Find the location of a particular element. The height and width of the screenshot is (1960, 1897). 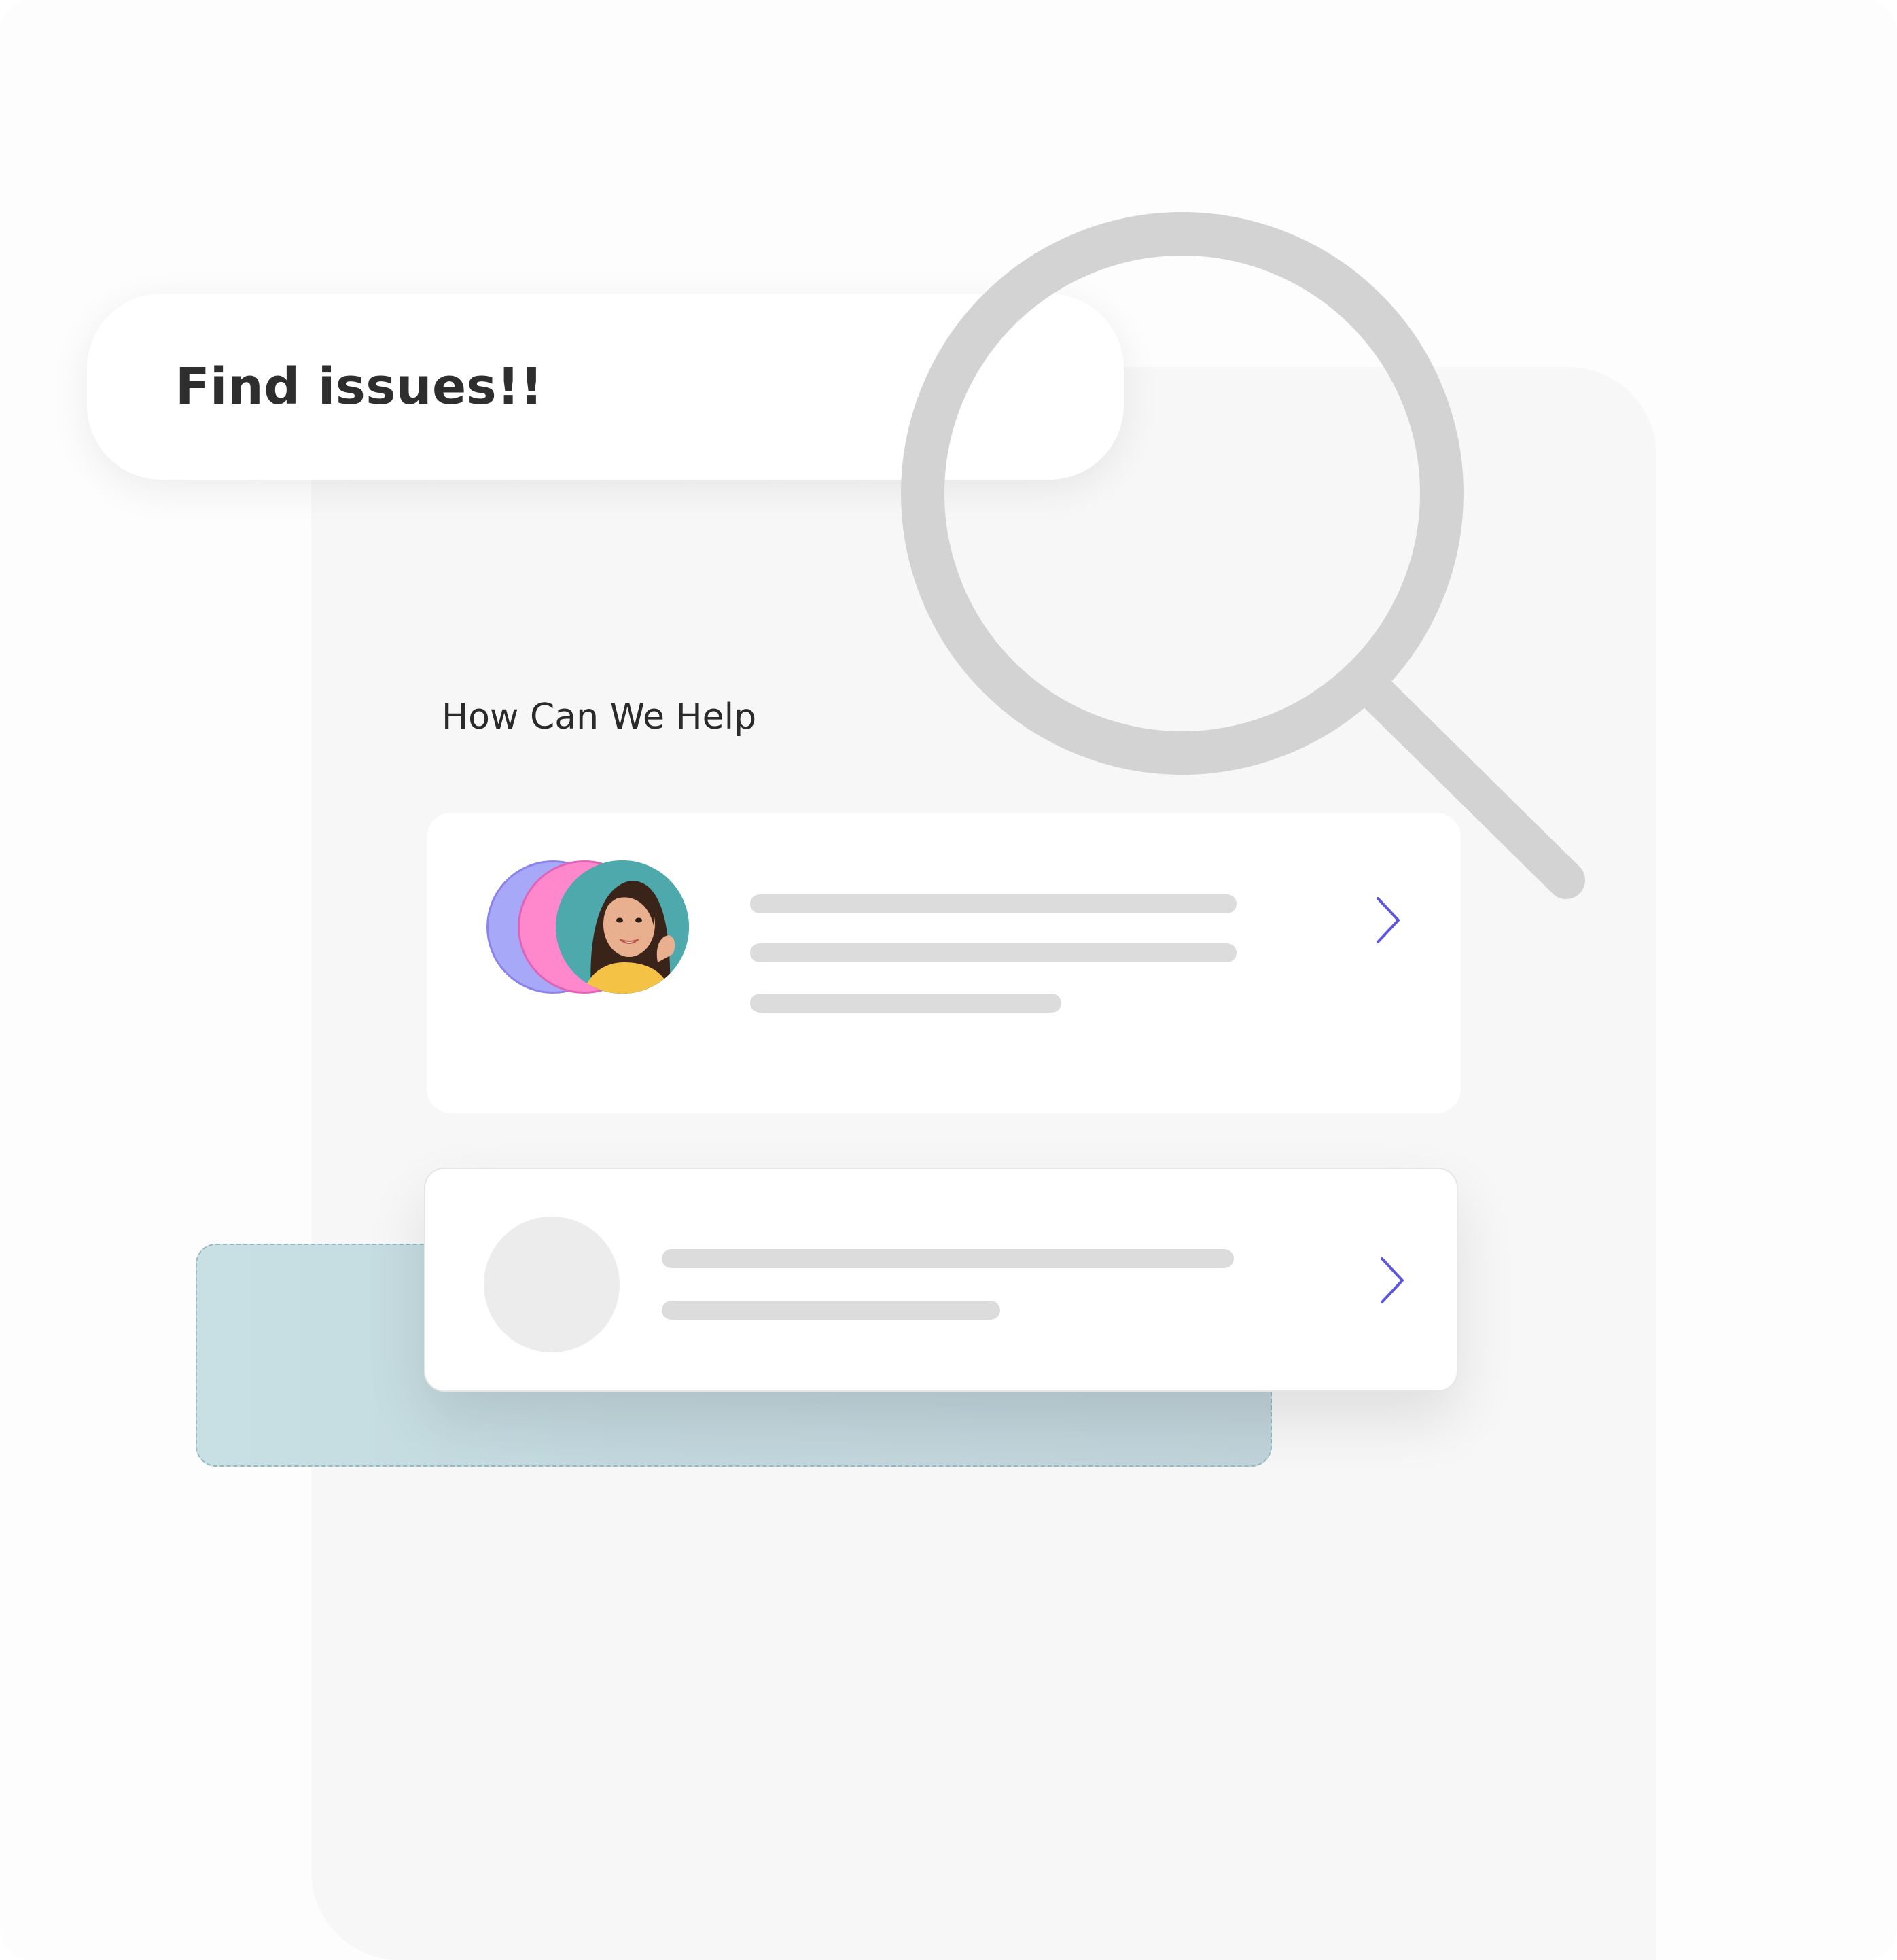

help-card-primary is located at coordinates (944, 963).